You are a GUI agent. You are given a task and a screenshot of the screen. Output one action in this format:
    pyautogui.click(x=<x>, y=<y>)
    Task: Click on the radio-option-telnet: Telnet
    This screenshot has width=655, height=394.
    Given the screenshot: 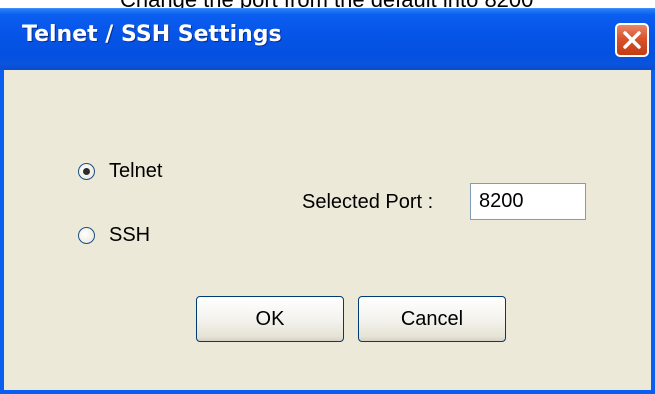 What is the action you would take?
    pyautogui.click(x=120, y=171)
    